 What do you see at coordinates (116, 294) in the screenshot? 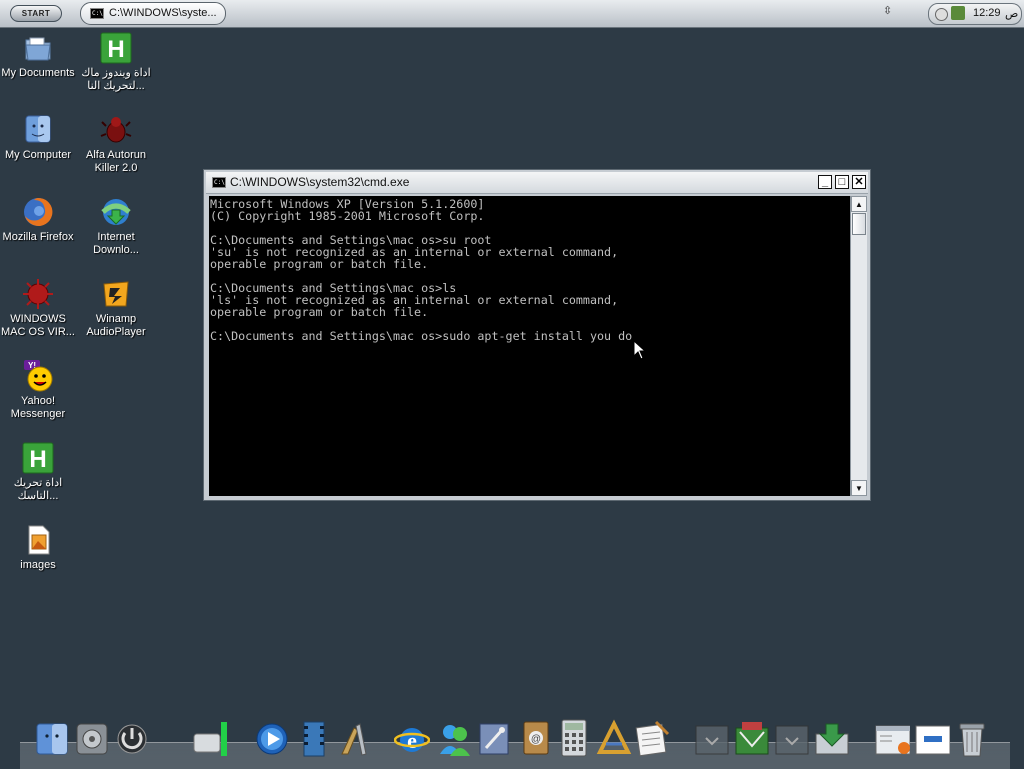
I see `winamp-icon` at bounding box center [116, 294].